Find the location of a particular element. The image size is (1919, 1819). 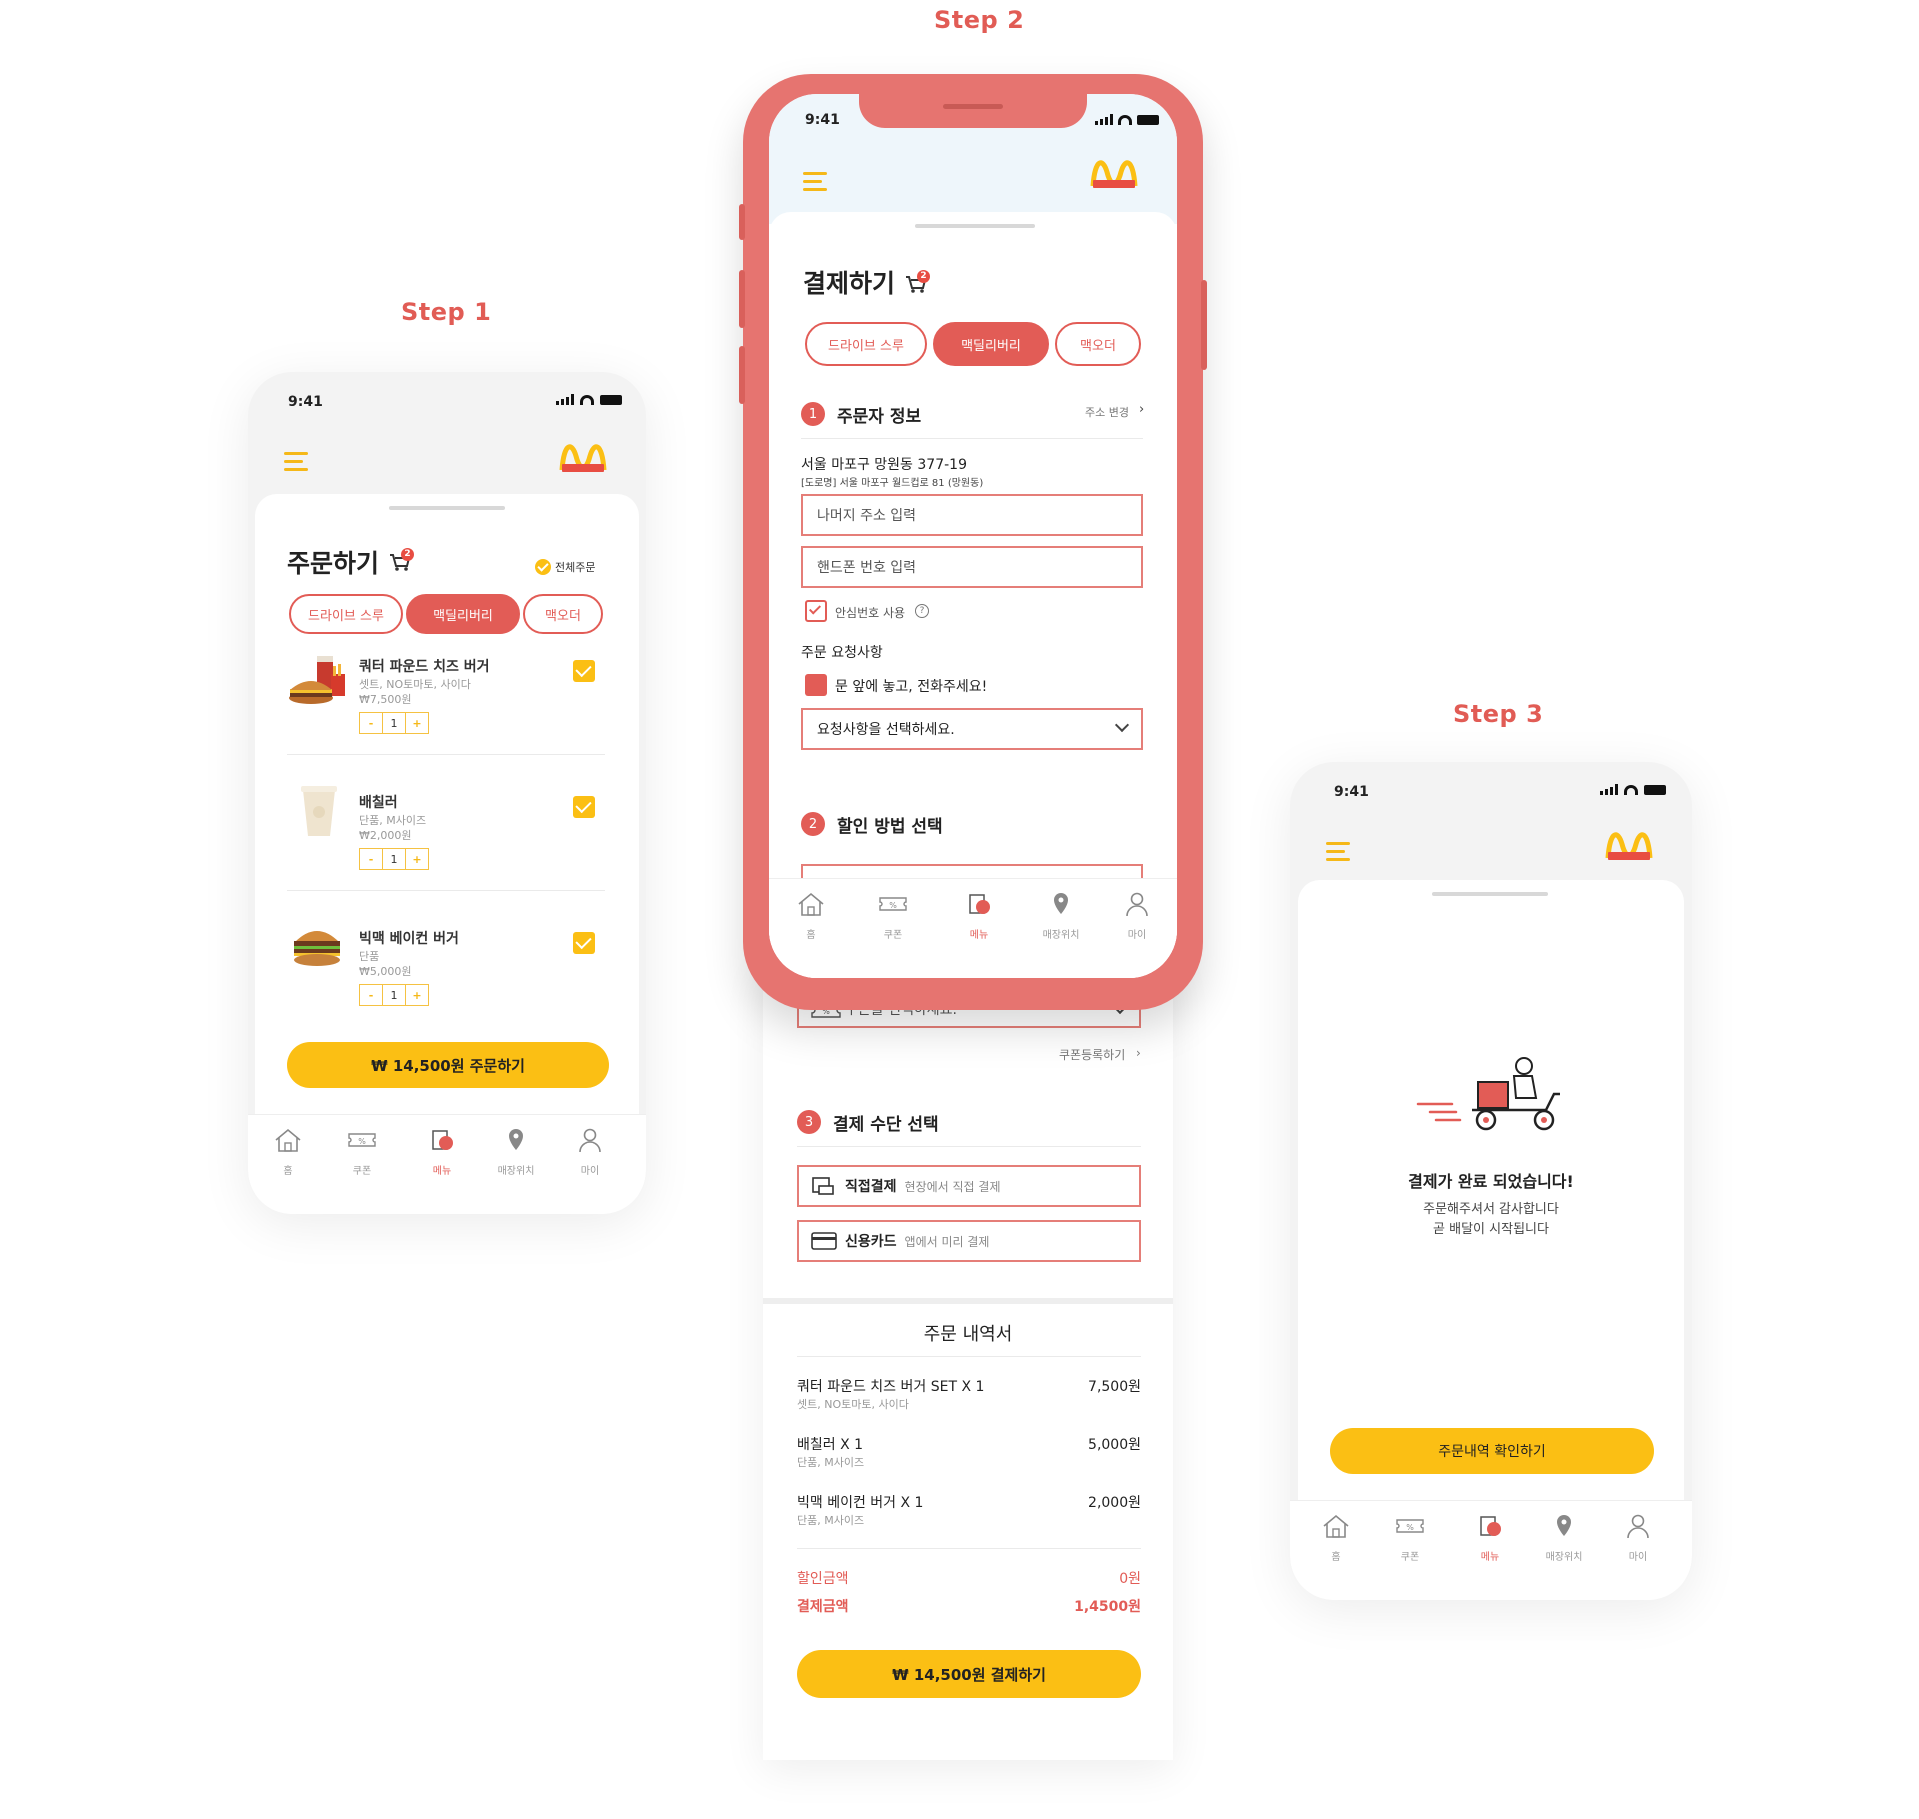

cart-badge: 2 is located at coordinates (923, 276).